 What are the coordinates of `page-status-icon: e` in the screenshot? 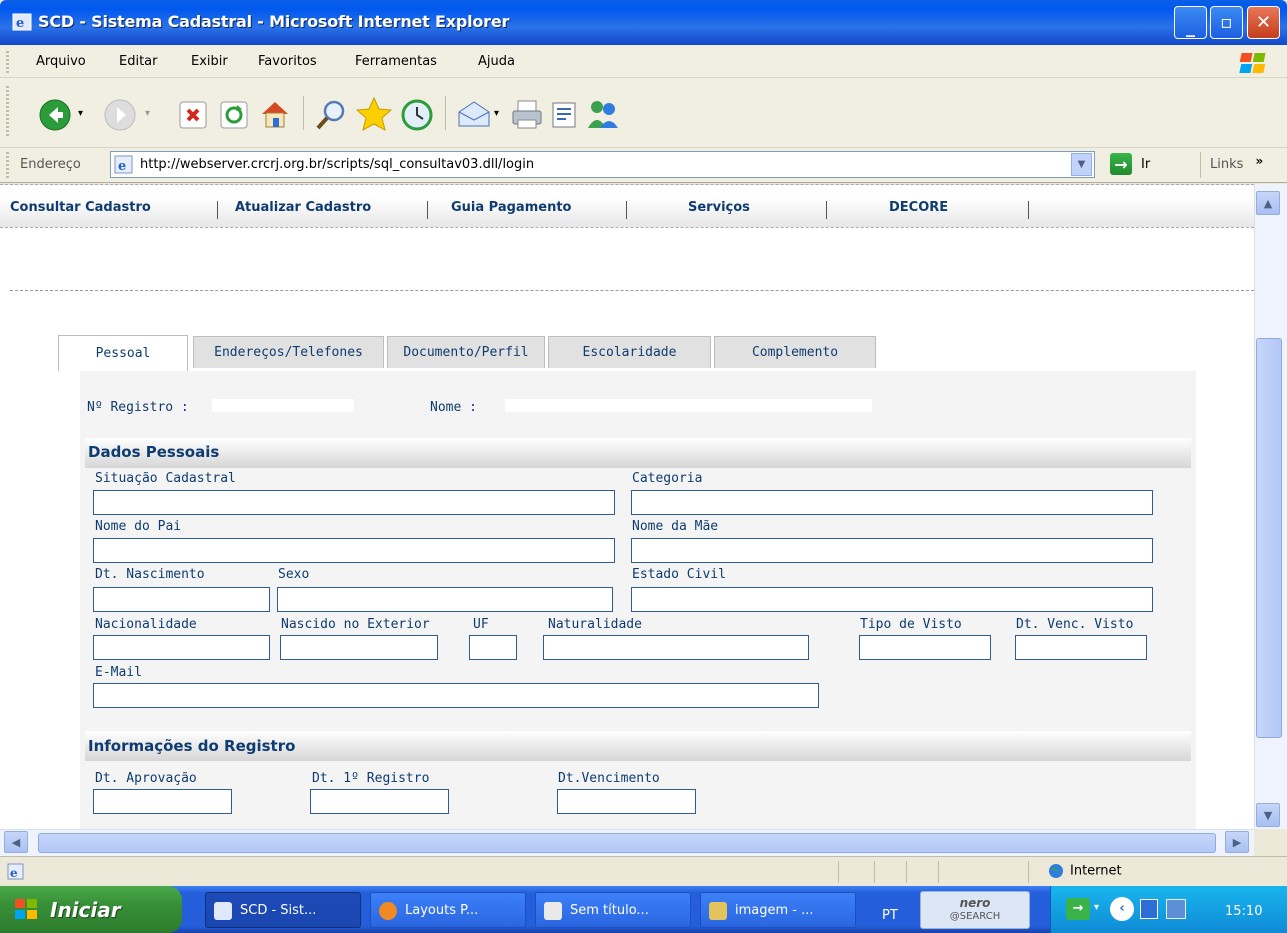 It's located at (16, 874).